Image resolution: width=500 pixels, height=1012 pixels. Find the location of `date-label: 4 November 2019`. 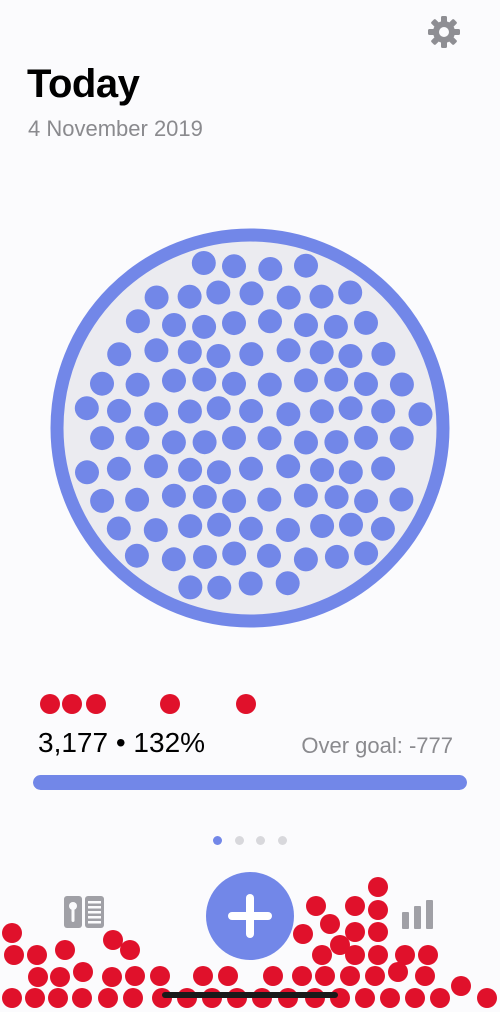

date-label: 4 November 2019 is located at coordinates (115, 128).